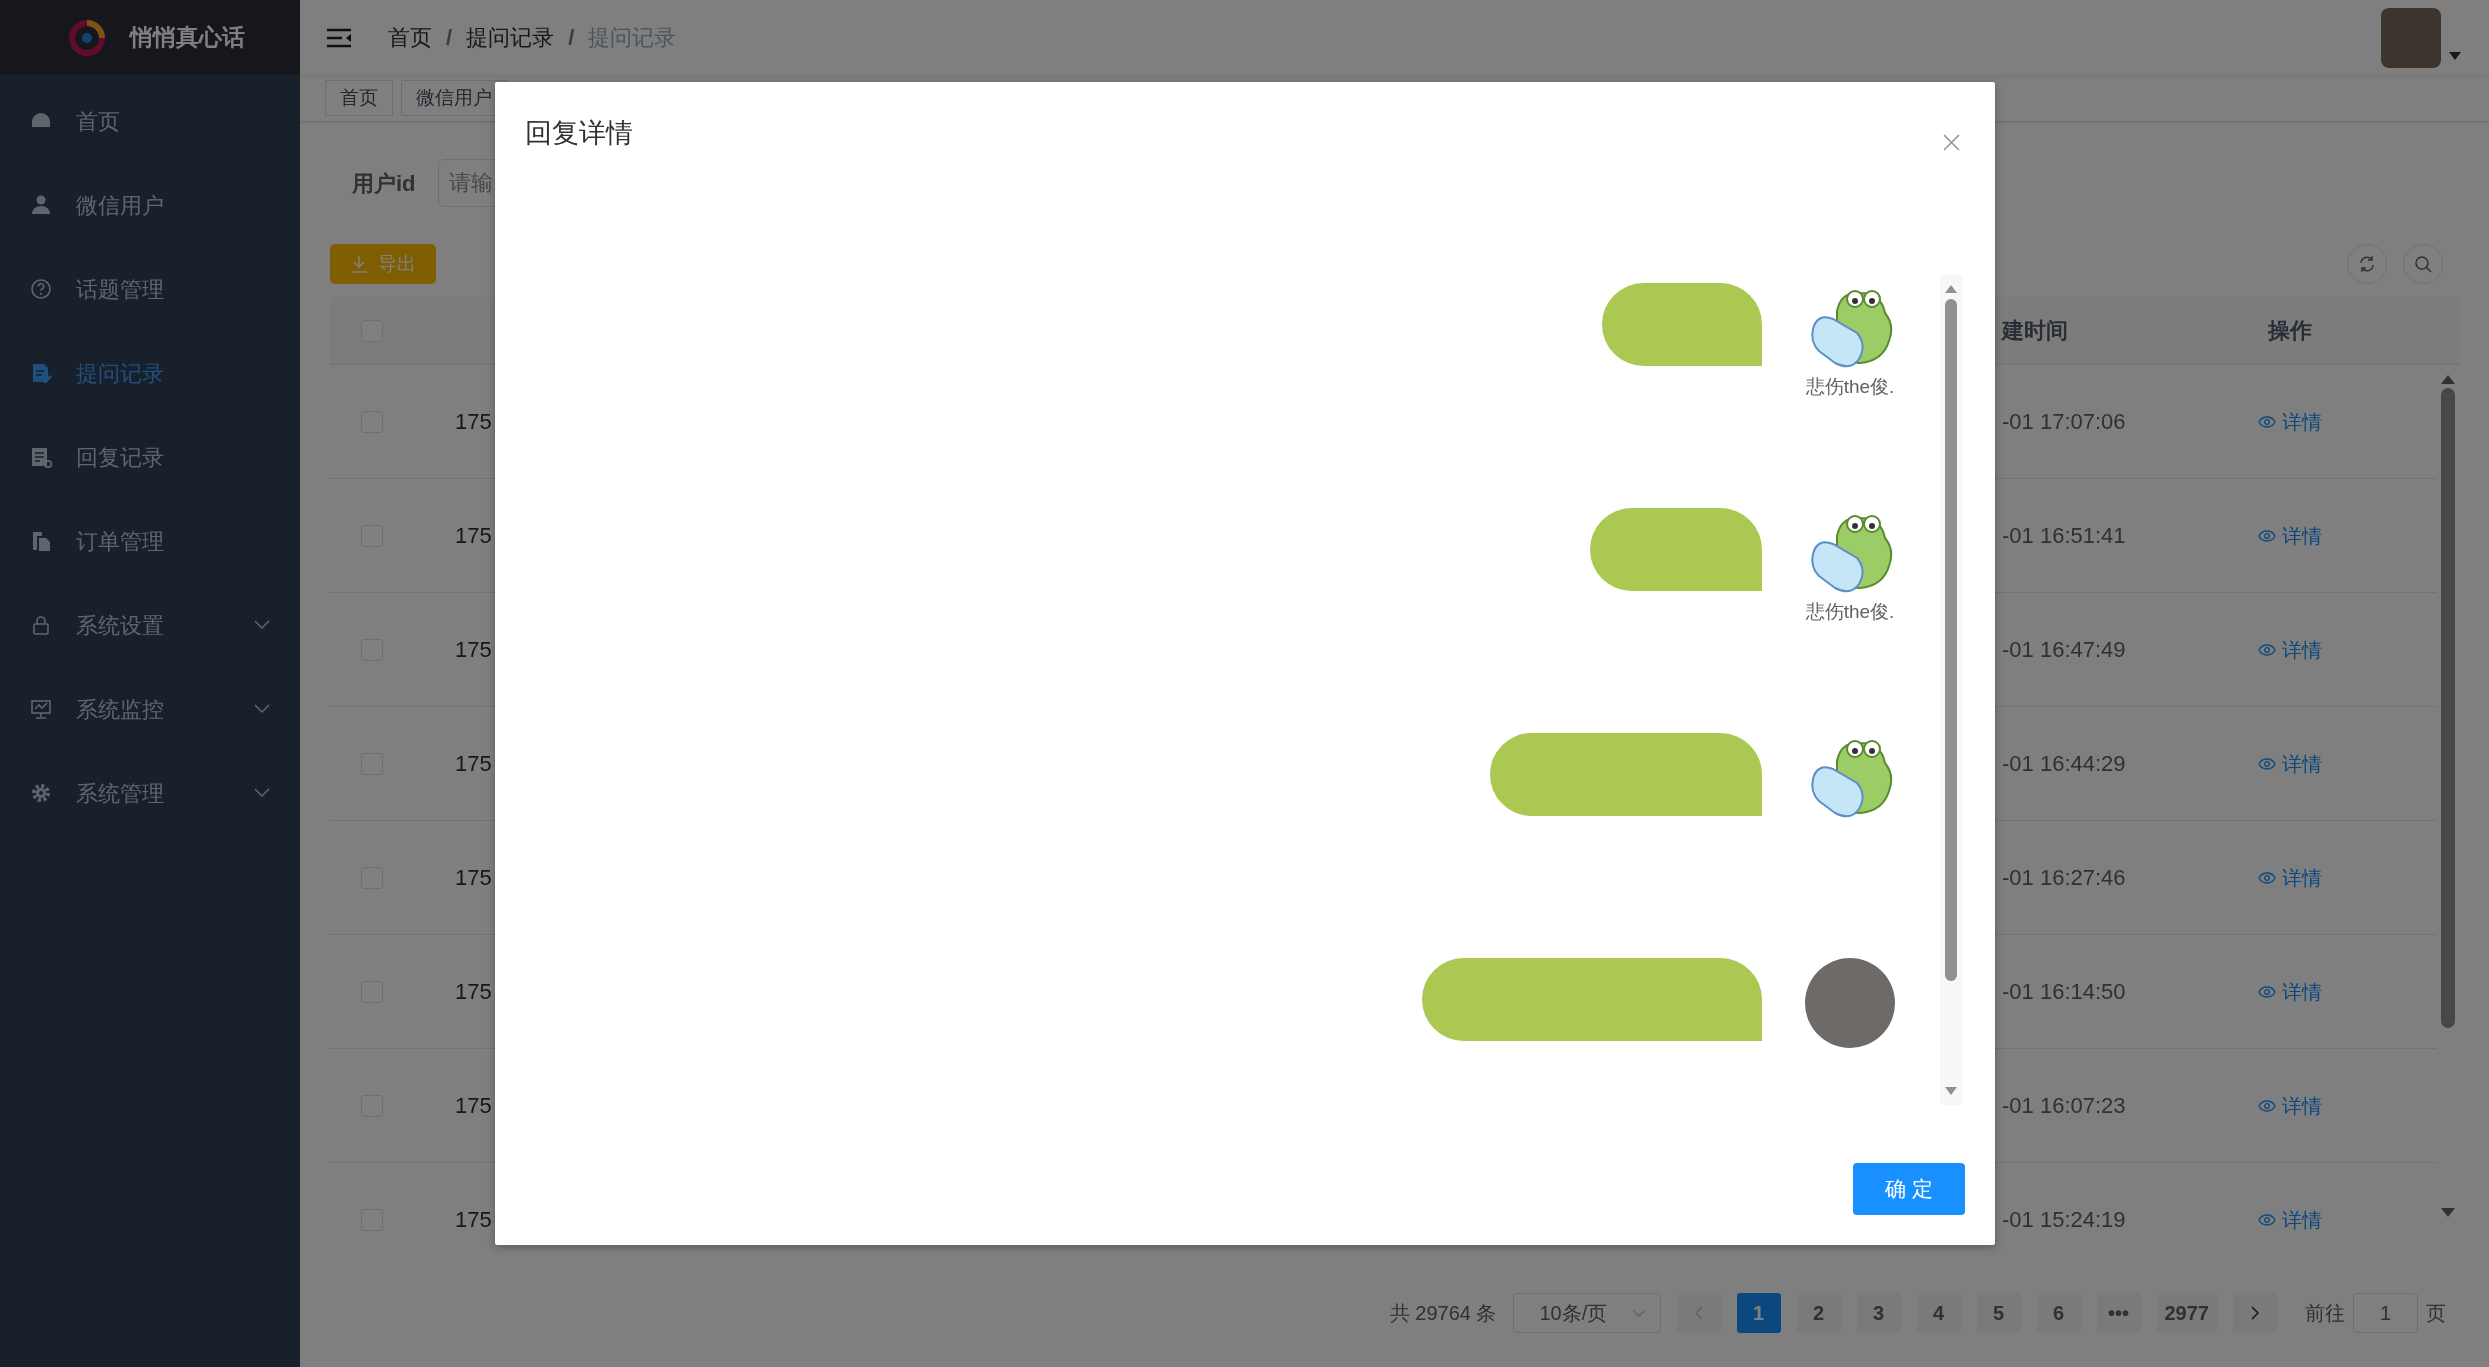 Image resolution: width=2489 pixels, height=1367 pixels. I want to click on column-header: 建时间, so click(2034, 331).